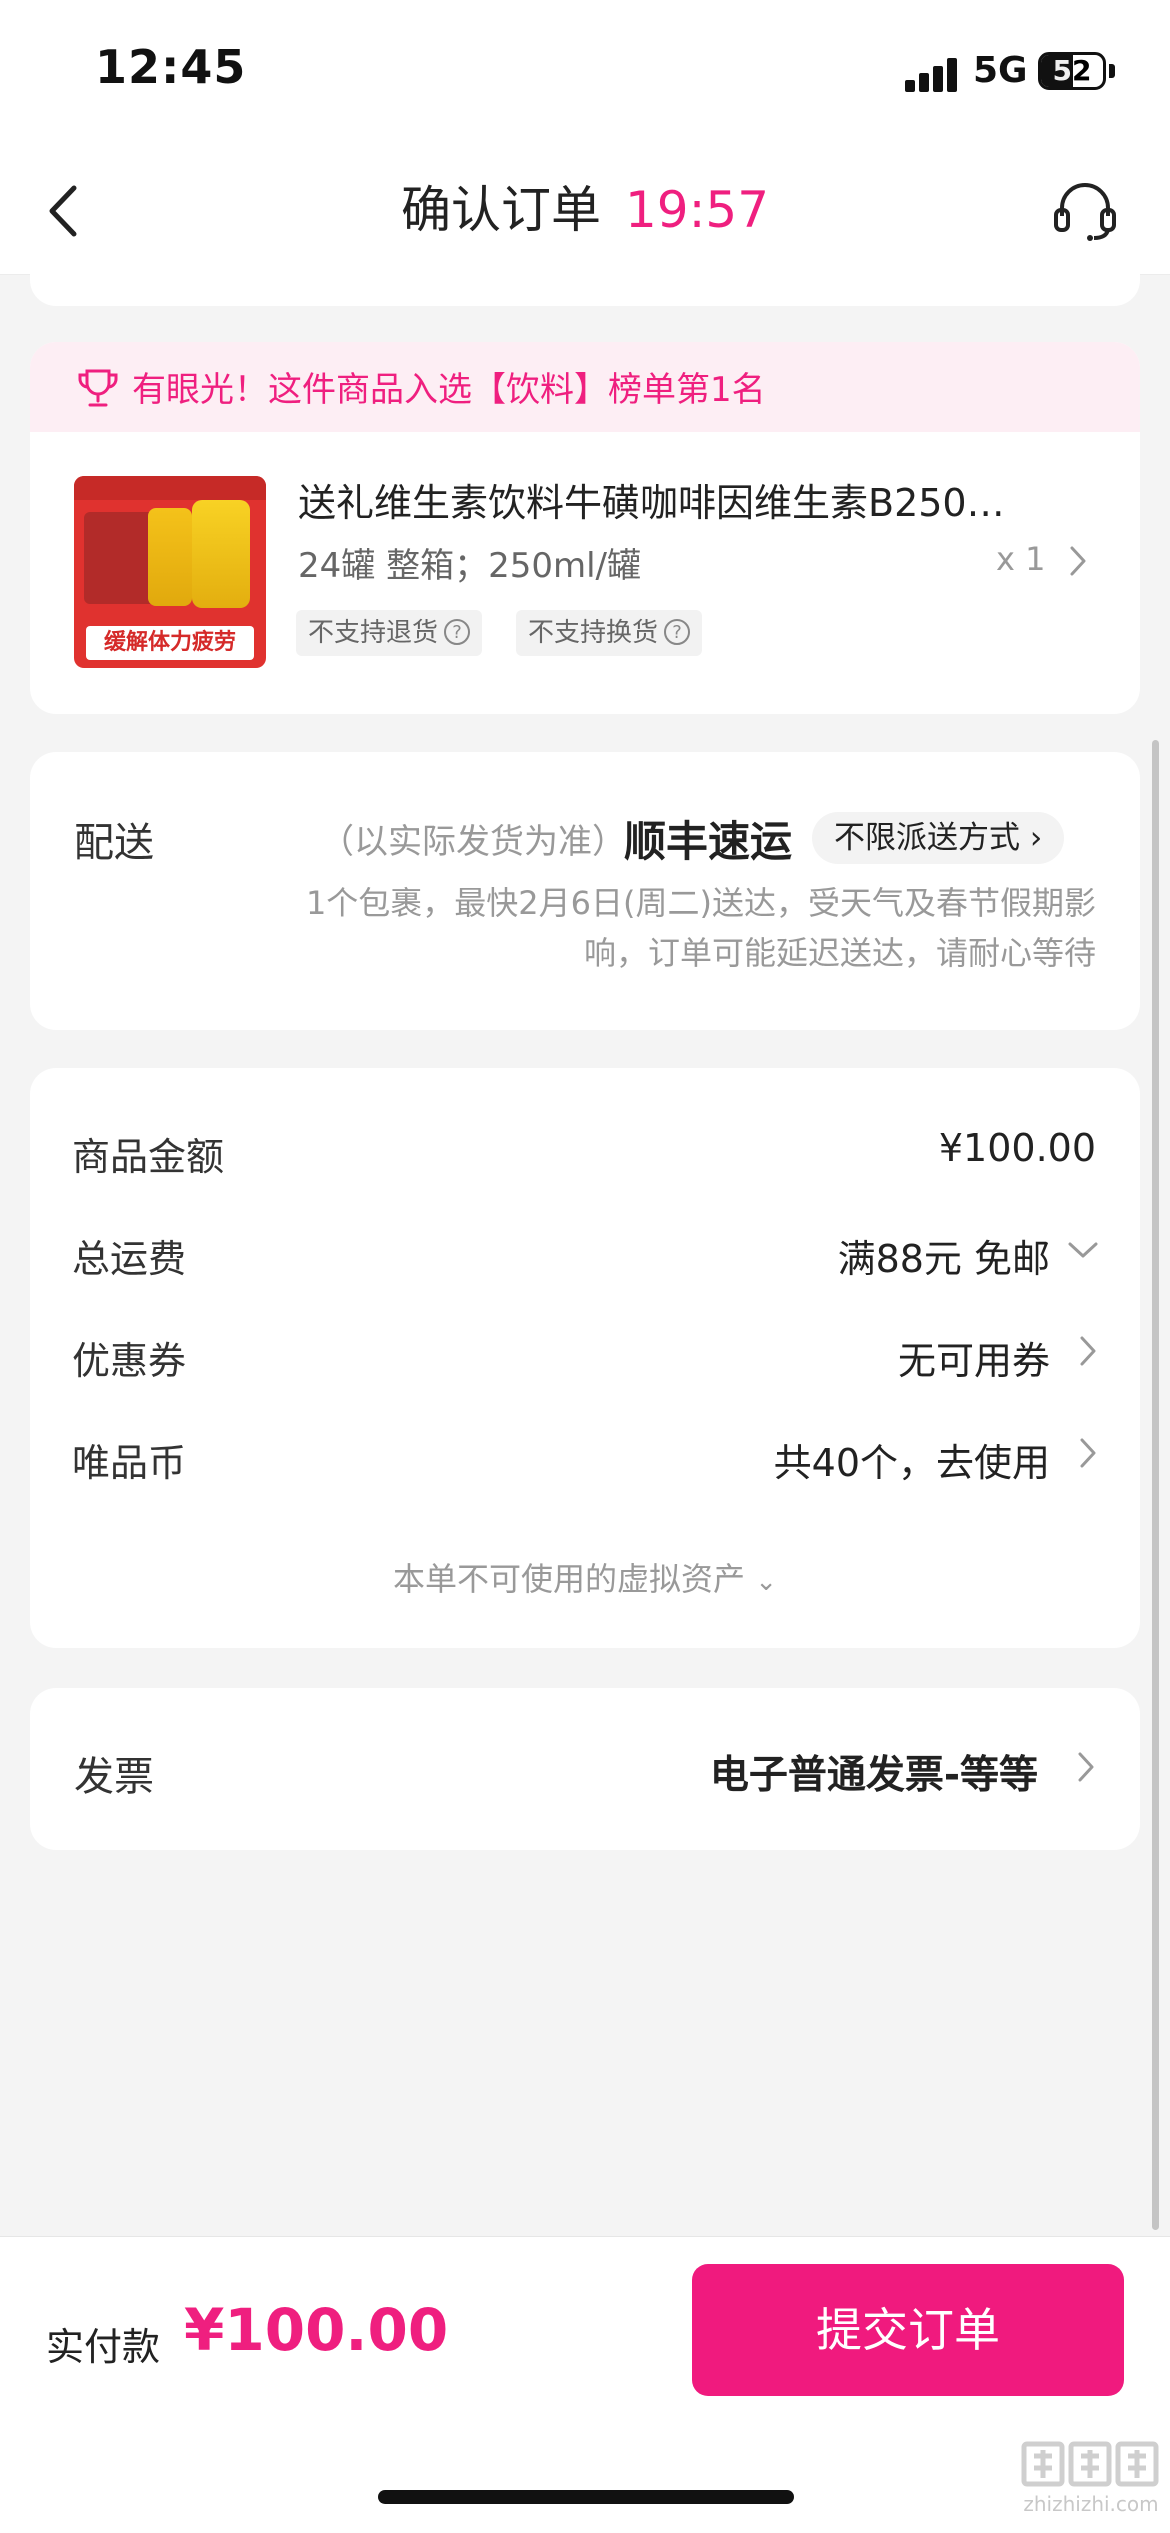  What do you see at coordinates (98, 388) in the screenshot?
I see `trophy-icon` at bounding box center [98, 388].